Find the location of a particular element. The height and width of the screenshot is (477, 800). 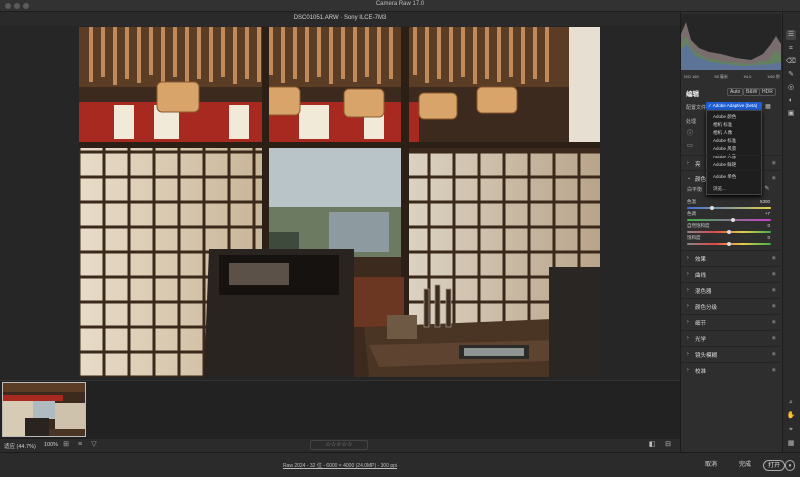

section-label: 混色器 is located at coordinates (703, 292).